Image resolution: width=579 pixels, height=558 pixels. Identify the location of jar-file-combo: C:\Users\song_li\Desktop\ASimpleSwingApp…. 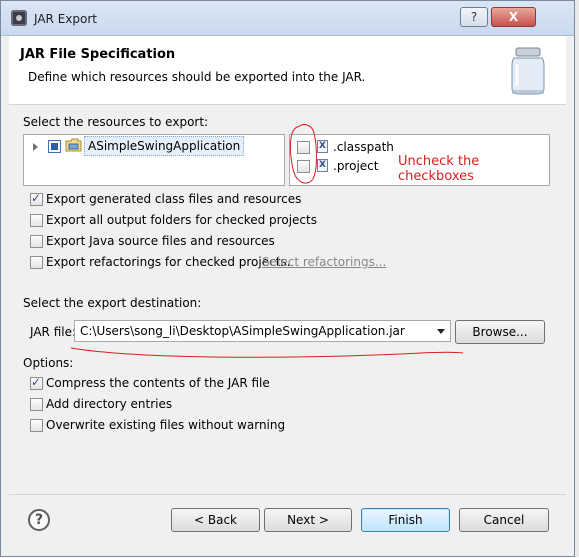
(262, 331).